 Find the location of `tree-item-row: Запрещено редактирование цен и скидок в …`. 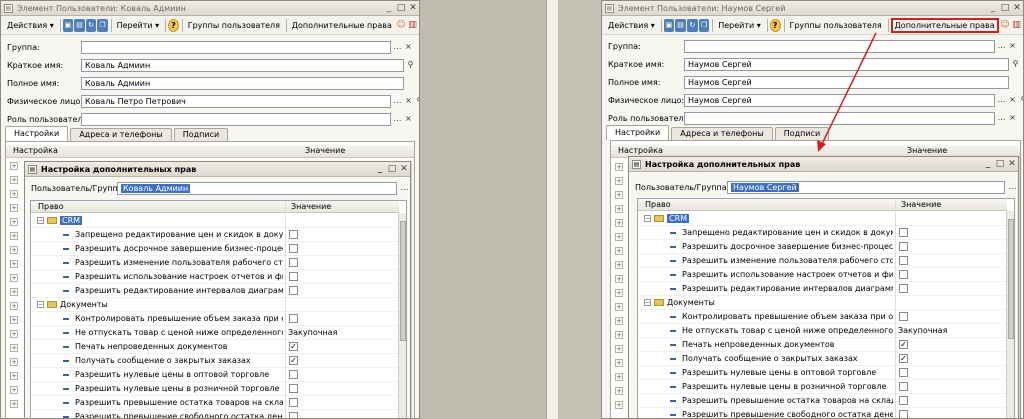

tree-item-row: Запрещено редактирование цен и скидок в … is located at coordinates (822, 233).